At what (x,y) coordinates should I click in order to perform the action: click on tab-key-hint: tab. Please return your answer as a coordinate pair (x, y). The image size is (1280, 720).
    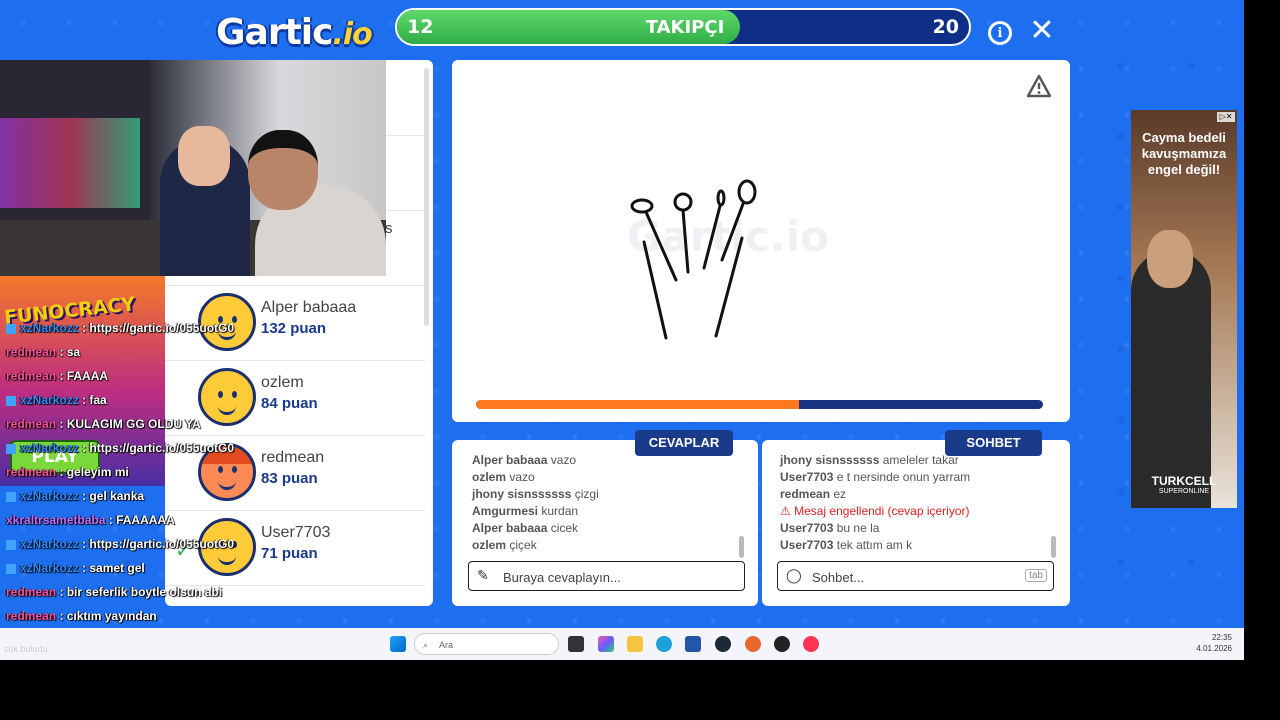
    Looking at the image, I should click on (1036, 575).